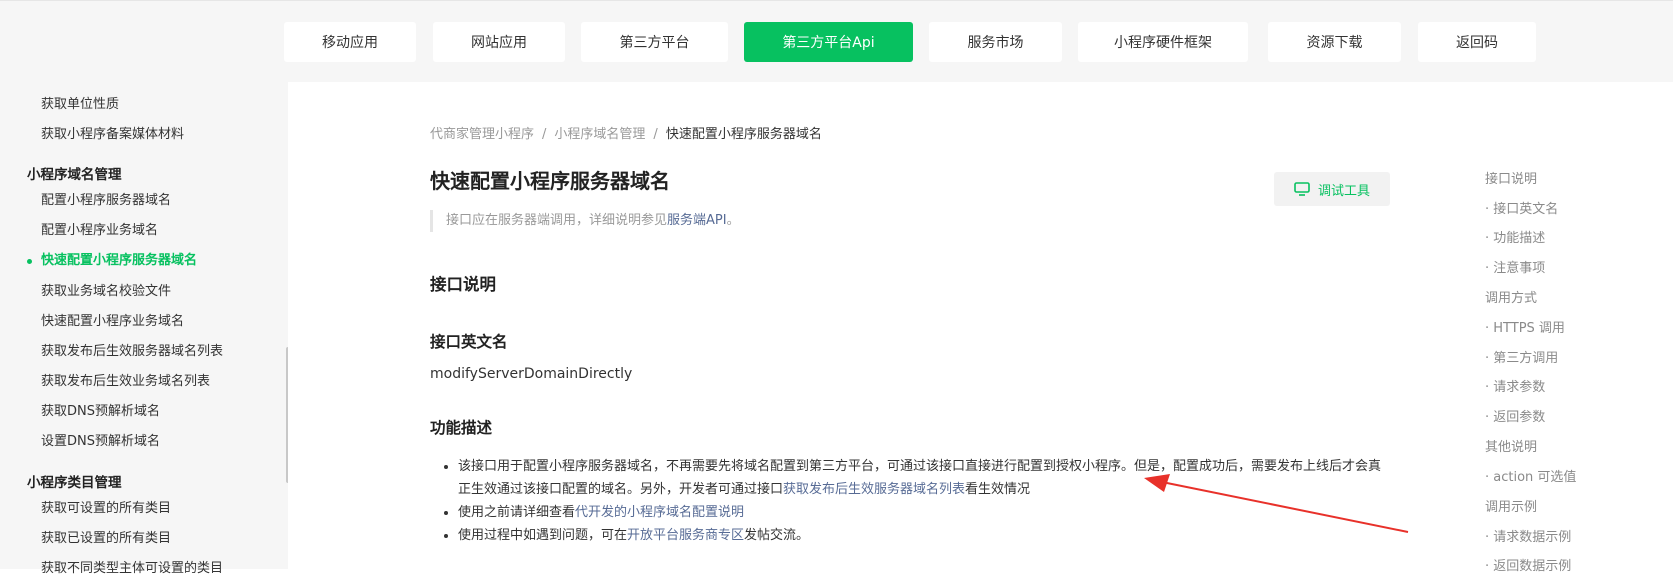 The width and height of the screenshot is (1673, 576). I want to click on bullet-text: 使用之前请详细查看, so click(517, 512).